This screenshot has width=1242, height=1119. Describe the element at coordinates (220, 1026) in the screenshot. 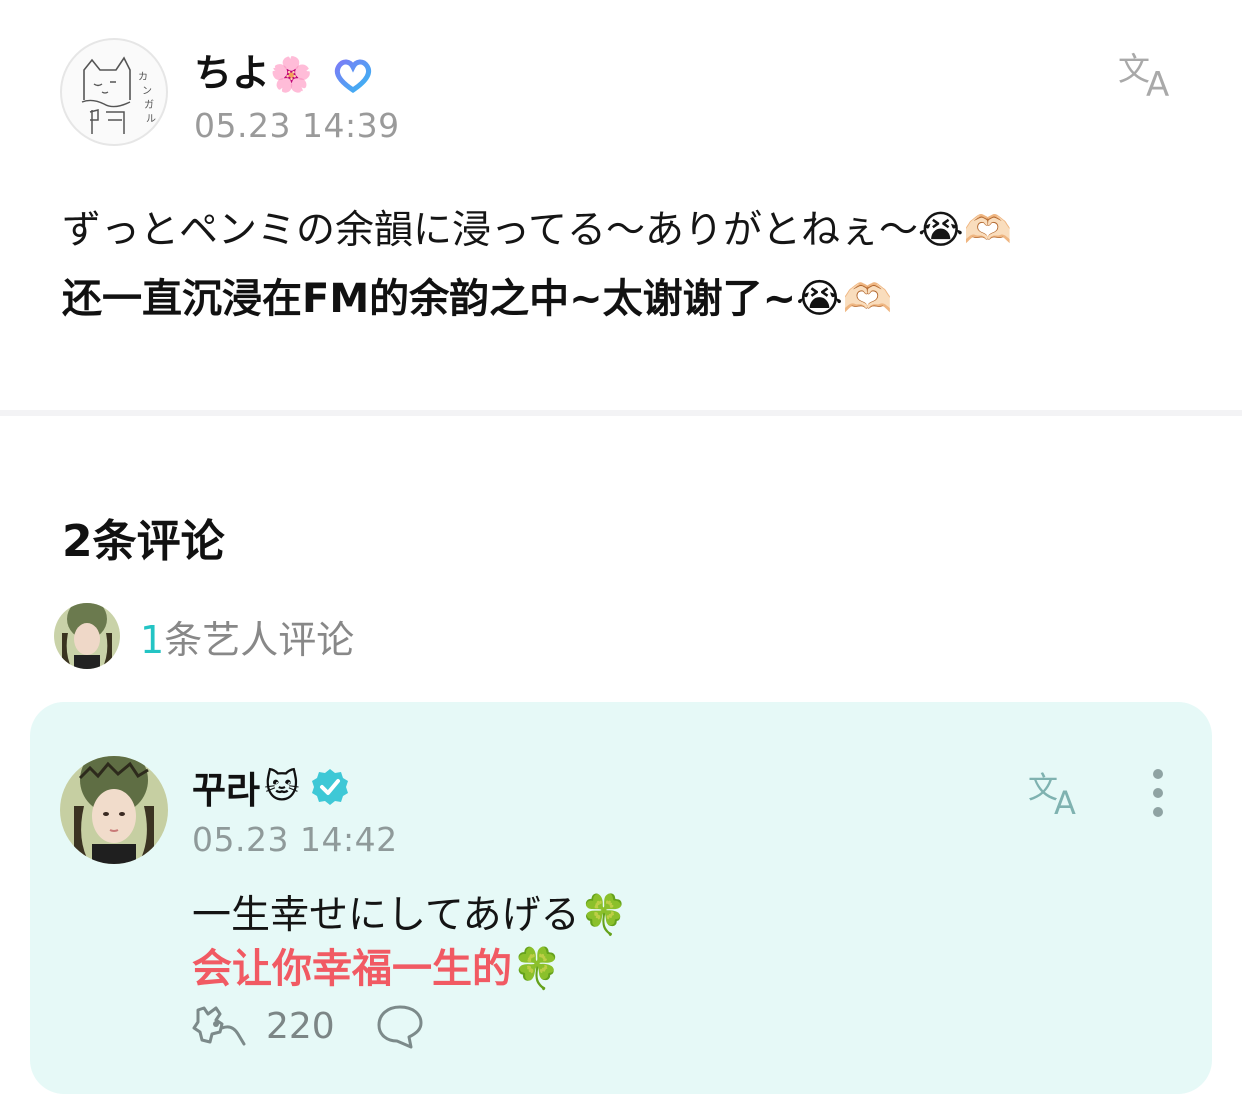

I see `like-icon` at that location.